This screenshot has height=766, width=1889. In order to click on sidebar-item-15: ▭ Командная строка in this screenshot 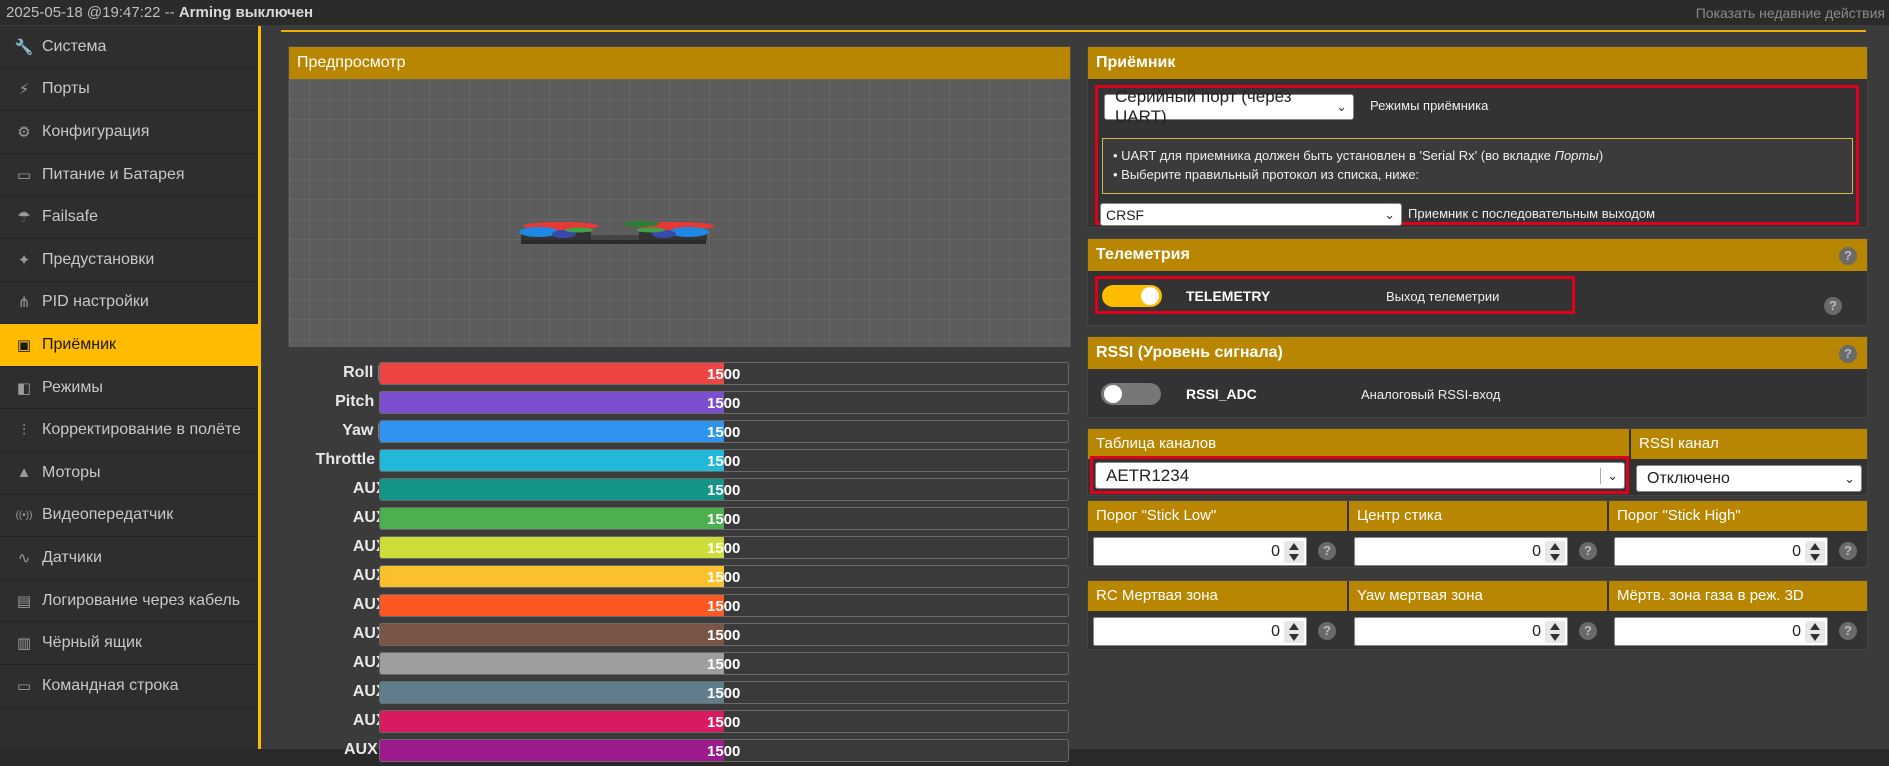, I will do `click(129, 686)`.